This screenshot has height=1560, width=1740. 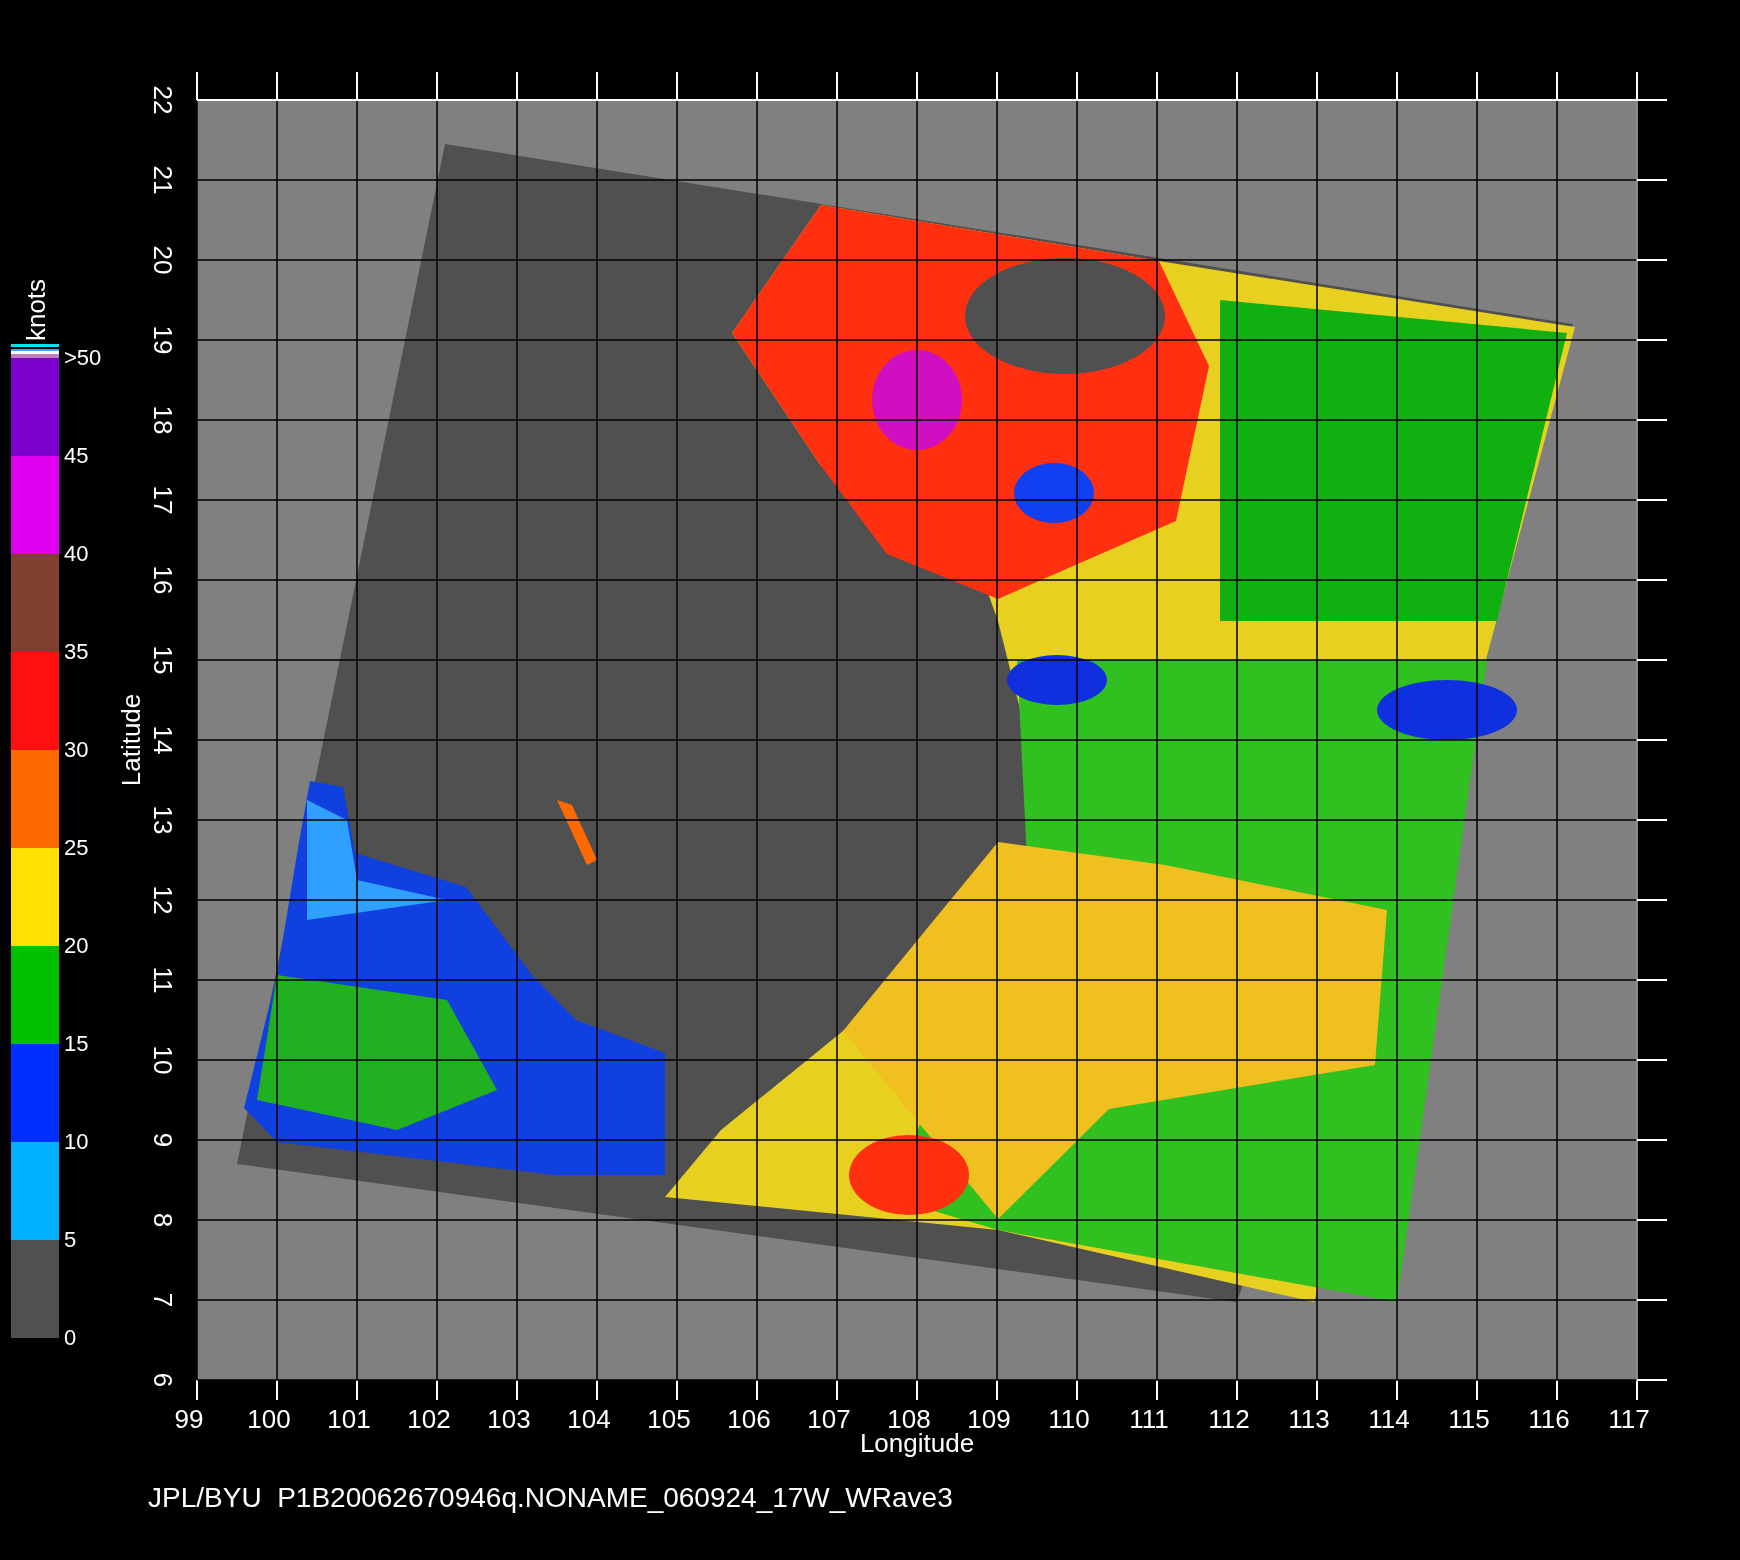 What do you see at coordinates (269, 1419) in the screenshot?
I see `x-tick-label: 100` at bounding box center [269, 1419].